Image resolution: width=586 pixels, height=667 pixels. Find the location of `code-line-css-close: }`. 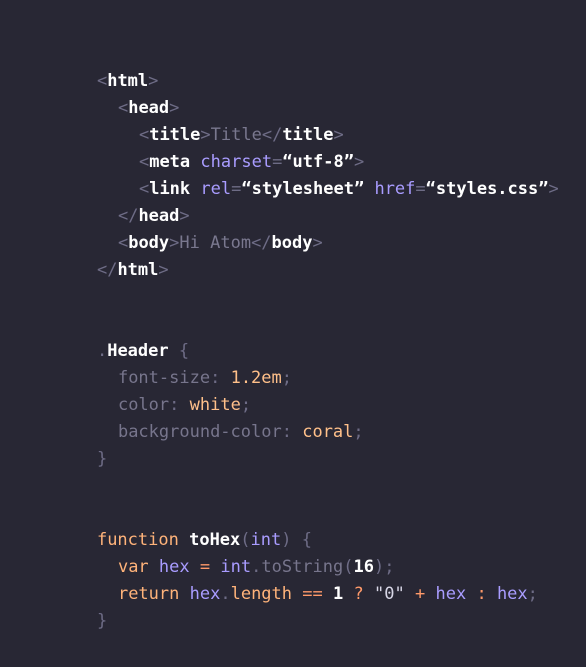

code-line-css-close: } is located at coordinates (81, 444).